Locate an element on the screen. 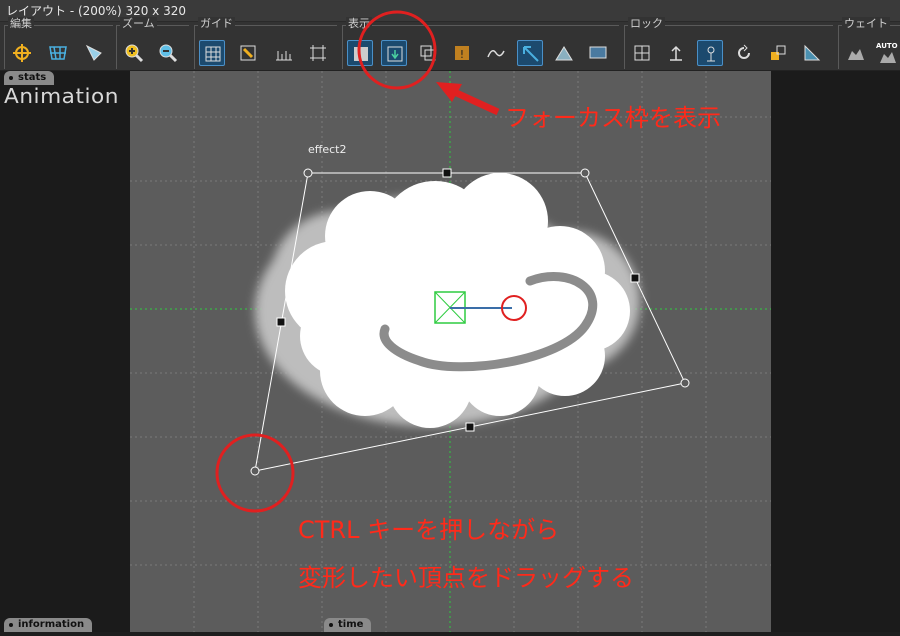  lock-move-icon is located at coordinates (676, 53).